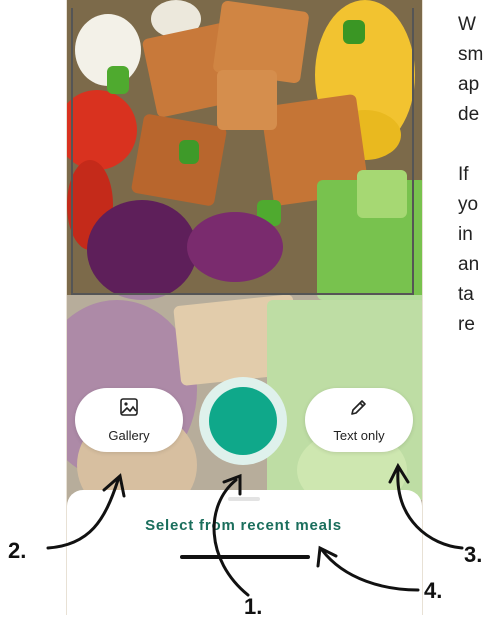  Describe the element at coordinates (253, 606) in the screenshot. I see `annotation-number-1: 1.` at that location.